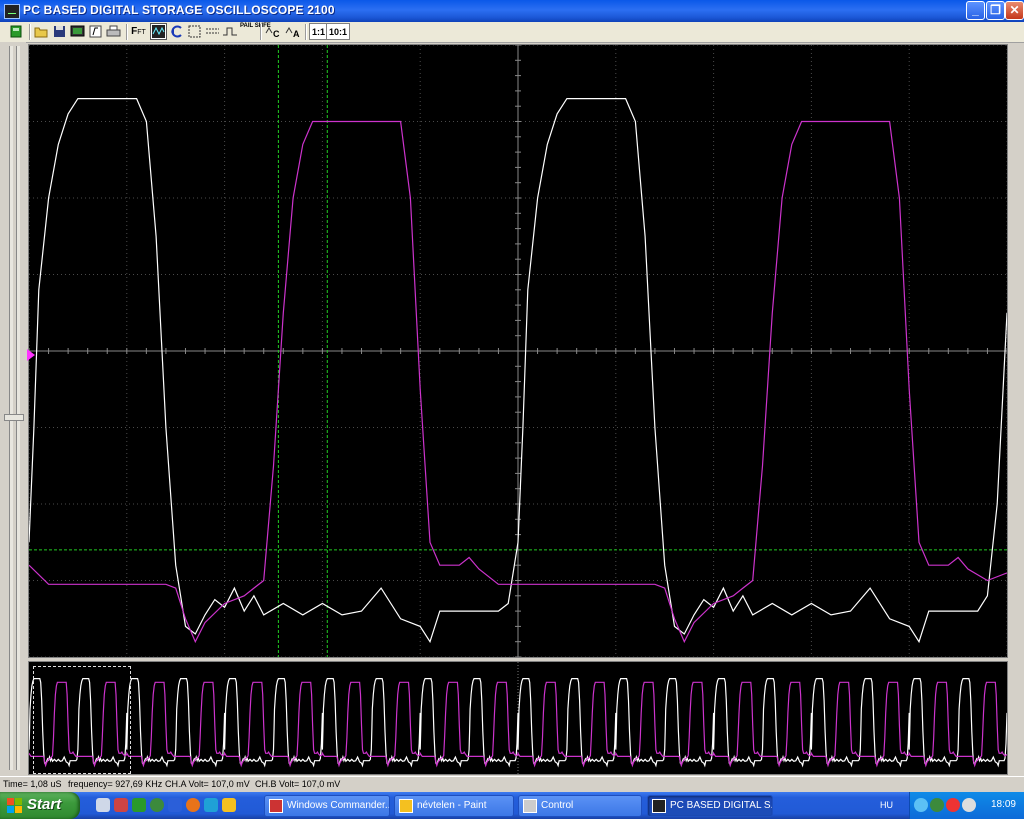 The width and height of the screenshot is (1024, 819). I want to click on chip-icon, so click(16, 31).